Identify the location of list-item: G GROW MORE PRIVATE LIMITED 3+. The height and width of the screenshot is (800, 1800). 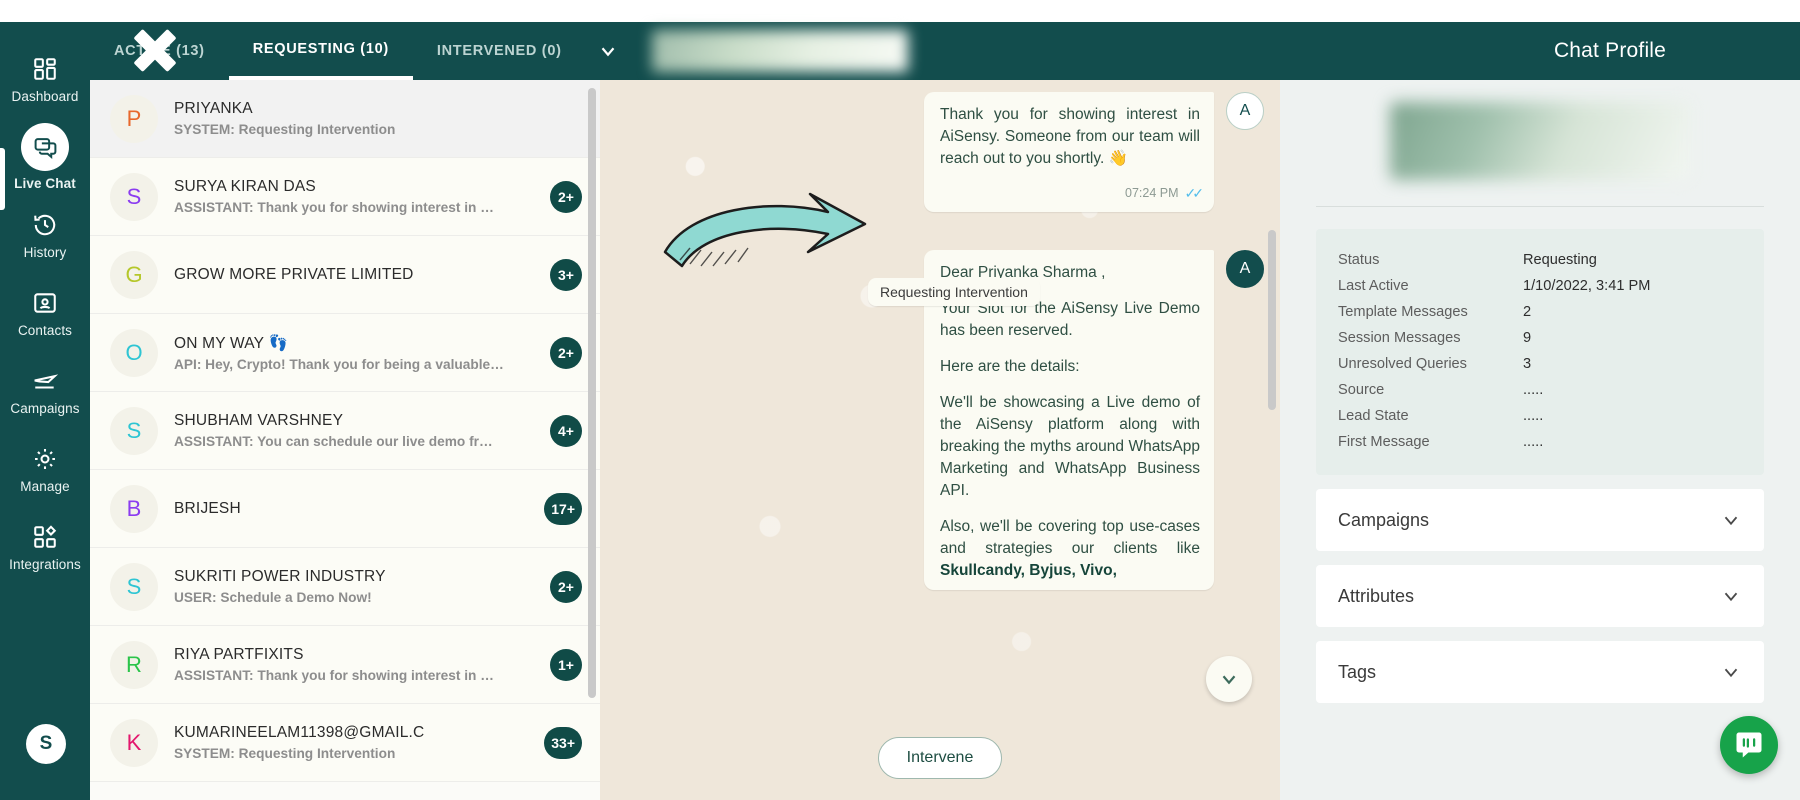
(345, 275).